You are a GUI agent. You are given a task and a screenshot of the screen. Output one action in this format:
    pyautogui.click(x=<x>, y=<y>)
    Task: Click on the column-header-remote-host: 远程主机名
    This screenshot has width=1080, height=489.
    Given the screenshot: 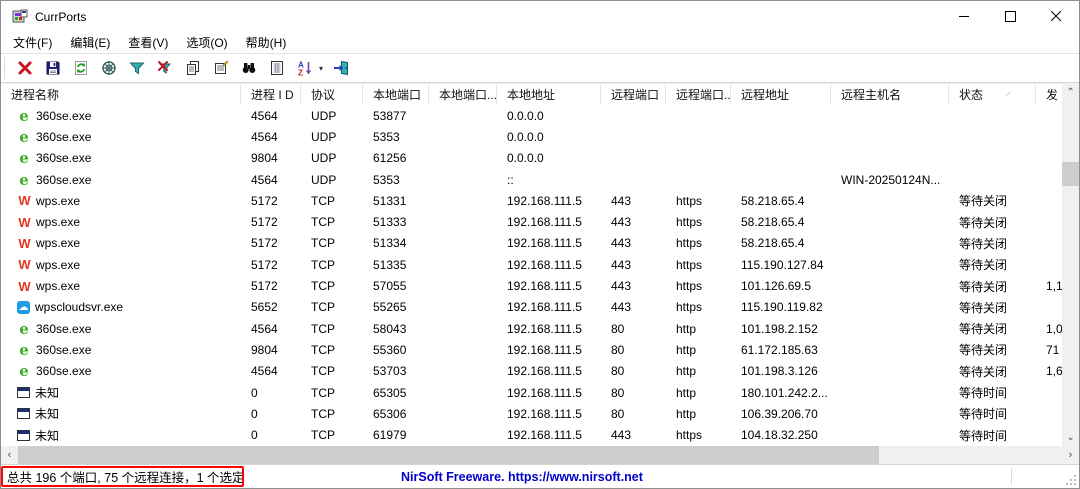 What is the action you would take?
    pyautogui.click(x=890, y=94)
    